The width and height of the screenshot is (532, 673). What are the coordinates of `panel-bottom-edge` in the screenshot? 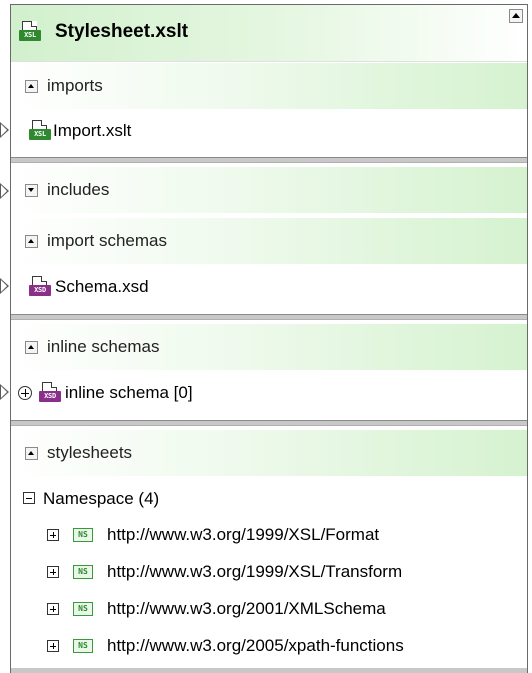 It's located at (269, 670).